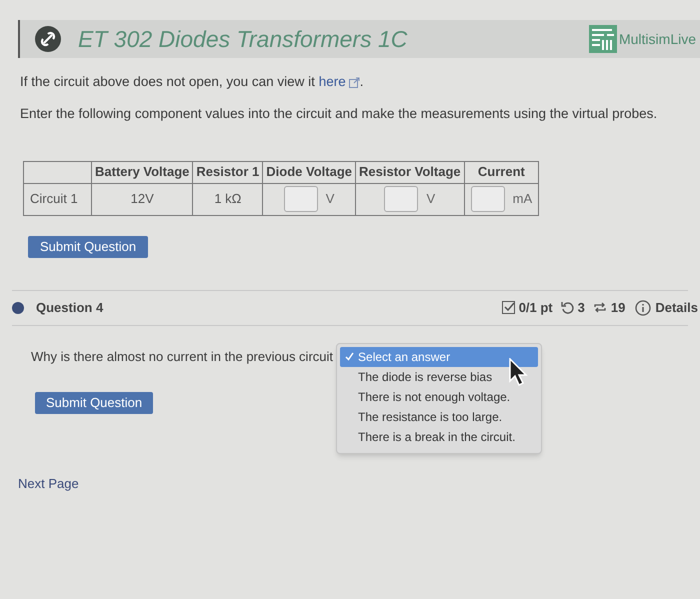 The width and height of the screenshot is (700, 599). Describe the element at coordinates (354, 82) in the screenshot. I see `external-link-icon` at that location.